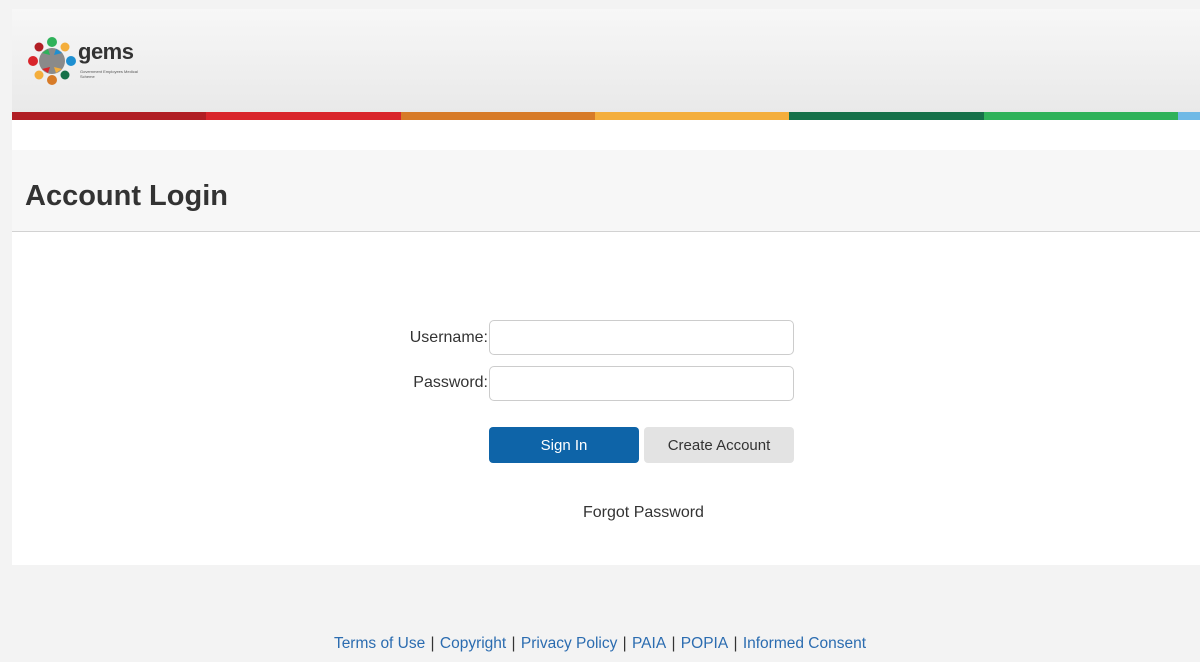 Image resolution: width=1200 pixels, height=662 pixels. I want to click on footer-link-informed-consent: Informed Consent, so click(804, 643).